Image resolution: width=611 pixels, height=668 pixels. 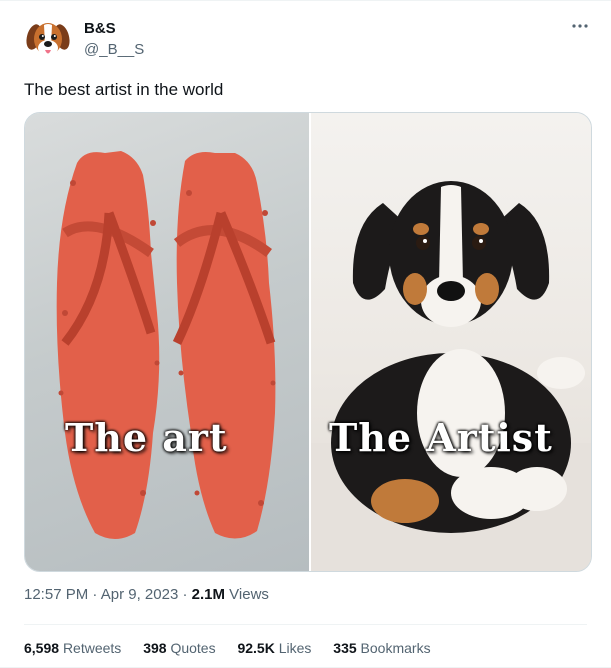 I want to click on more-options-button, so click(x=580, y=26).